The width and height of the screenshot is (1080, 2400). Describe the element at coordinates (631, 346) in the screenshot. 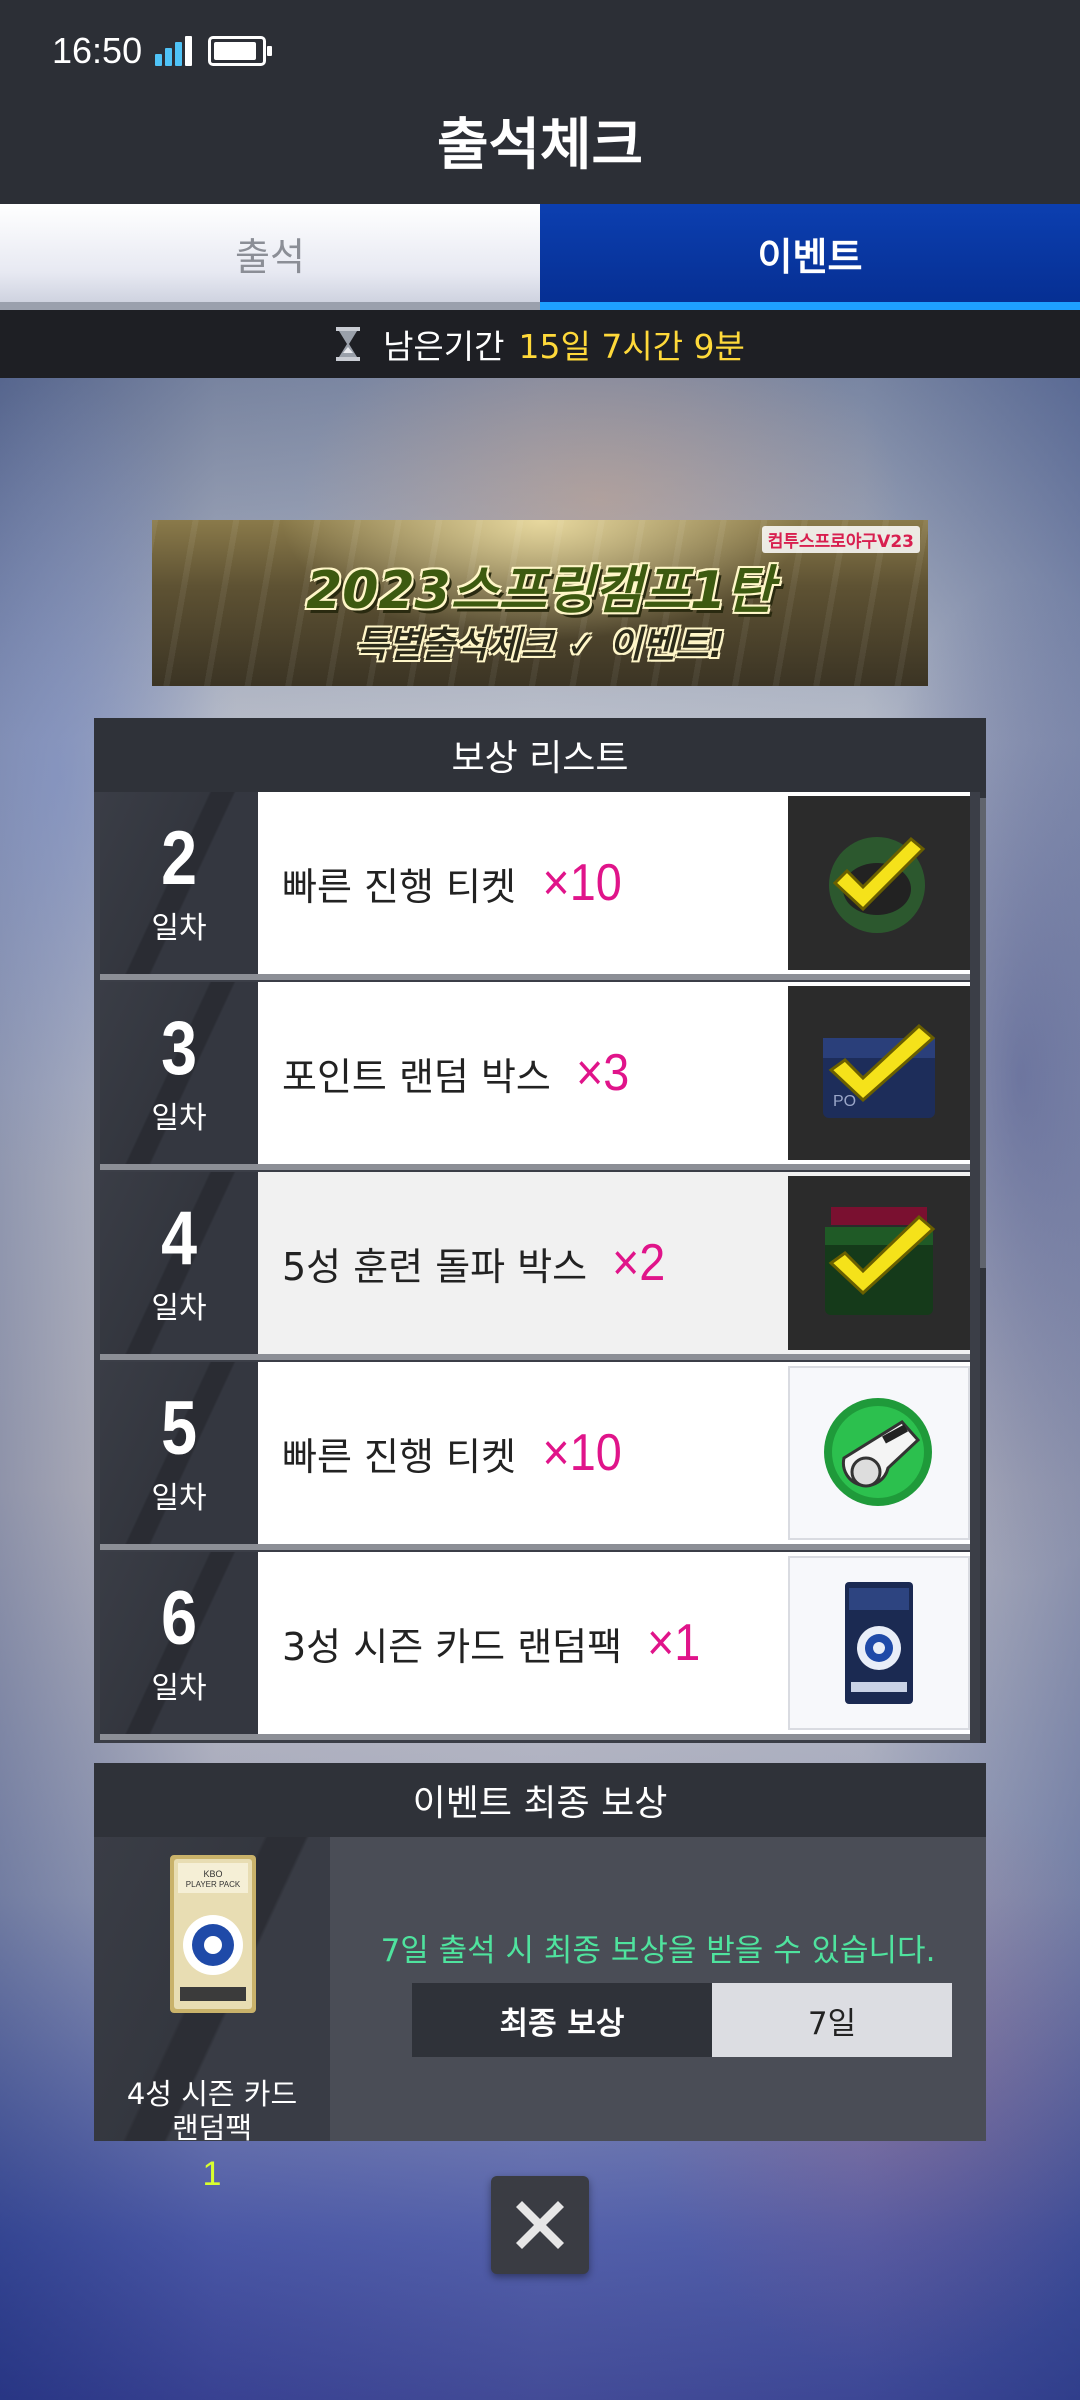

I see `remaining-value: 15일 7시간 9분` at that location.